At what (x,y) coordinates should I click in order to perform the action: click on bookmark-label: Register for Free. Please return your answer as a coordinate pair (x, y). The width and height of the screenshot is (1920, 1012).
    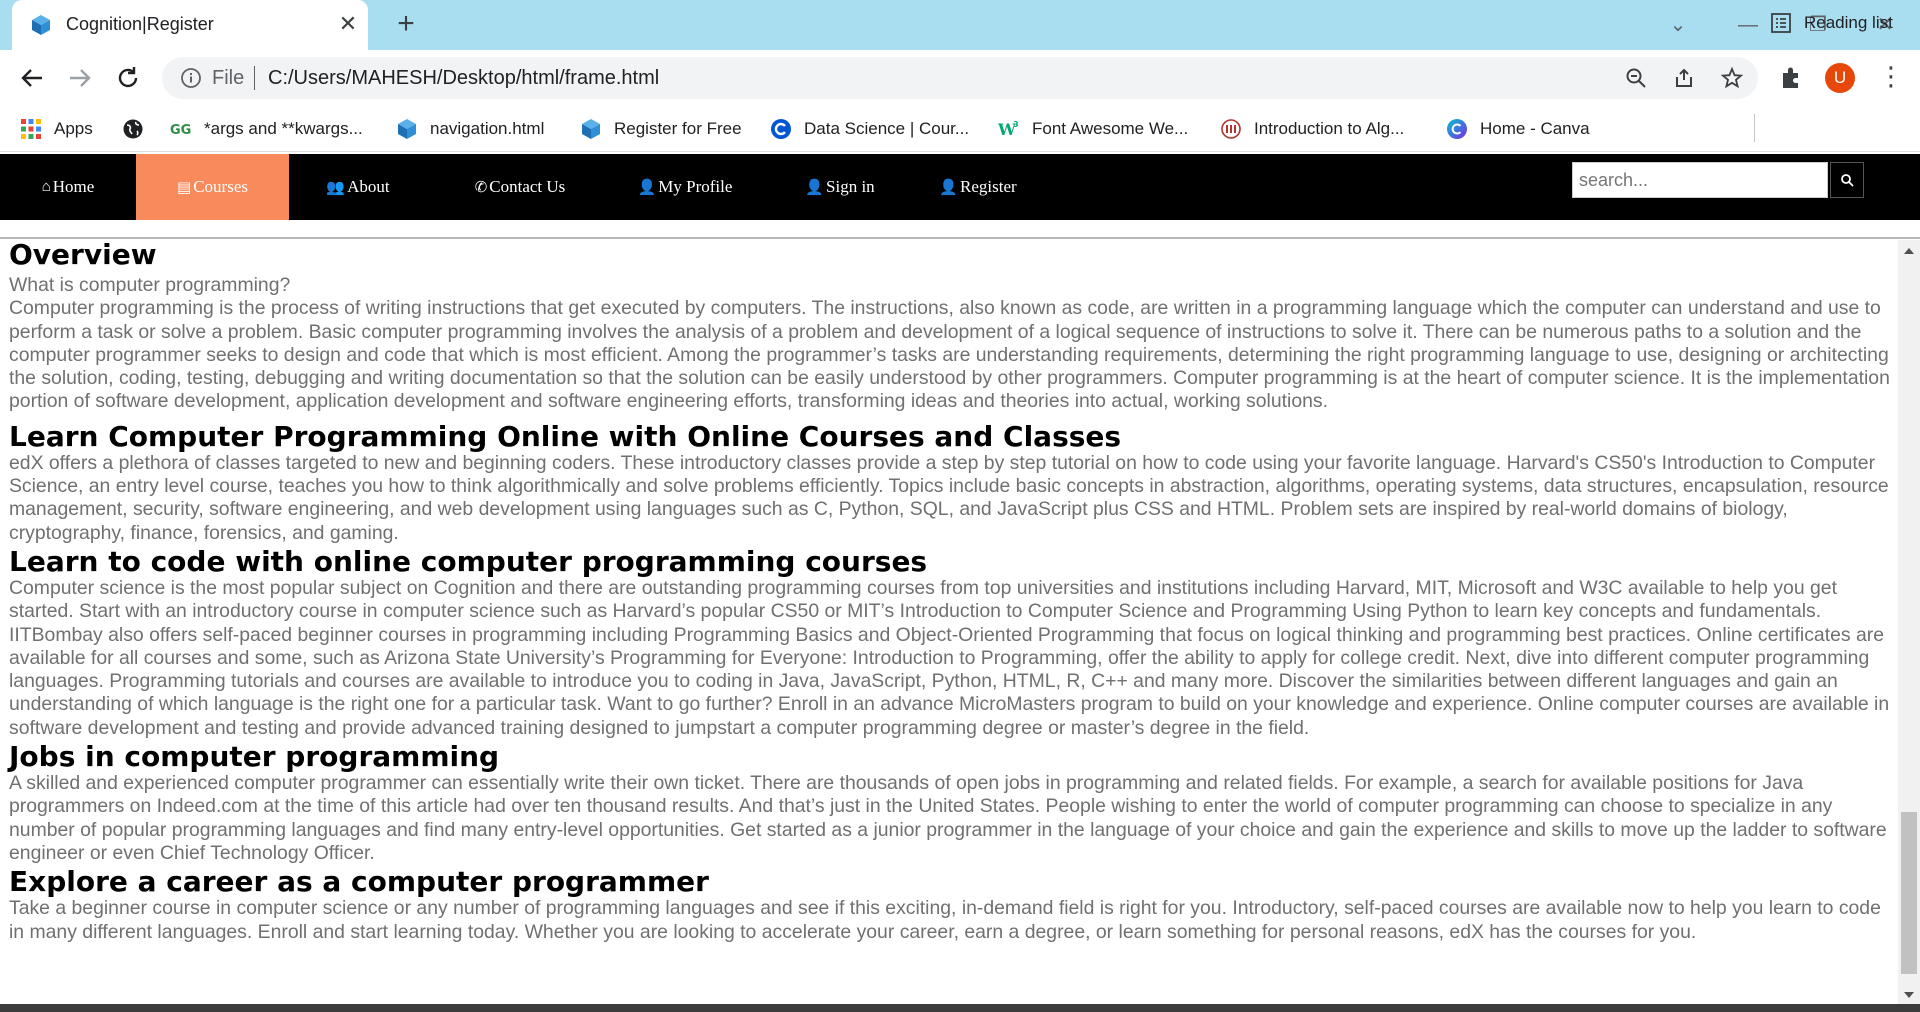
    Looking at the image, I should click on (678, 128).